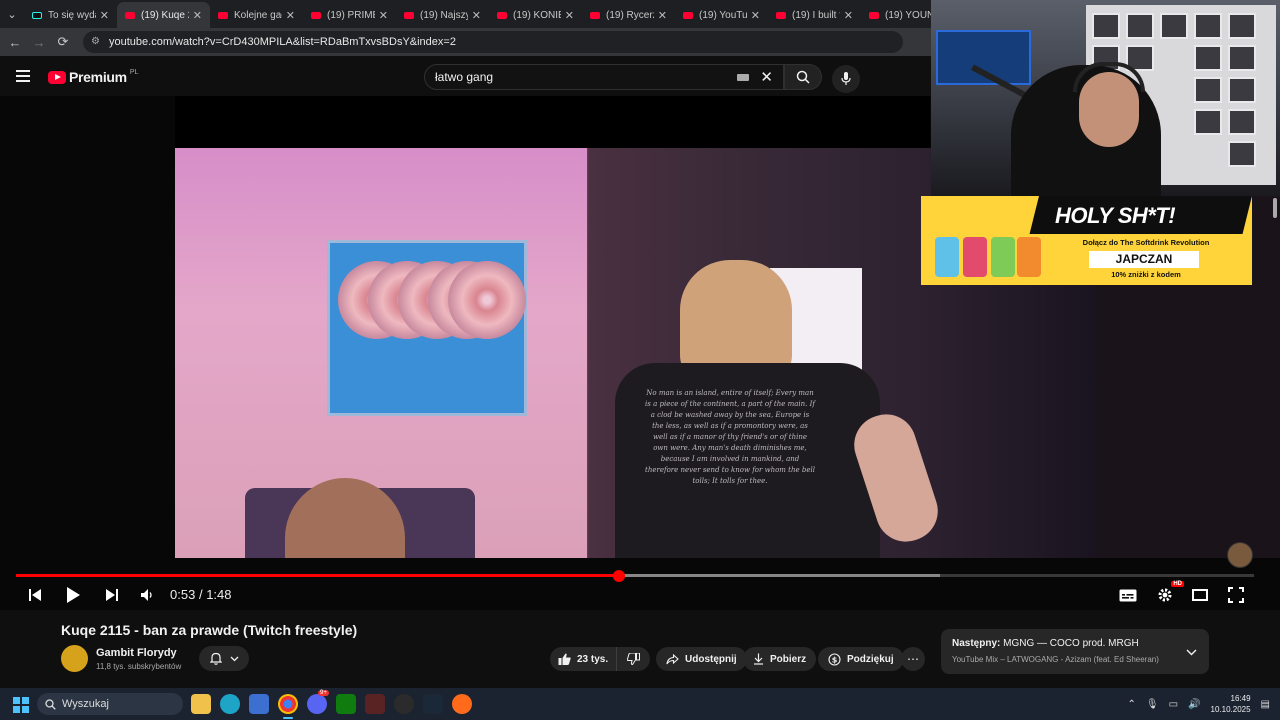 Image resolution: width=1280 pixels, height=720 pixels. I want to click on channel-name: Gambit Florydy, so click(136, 653).